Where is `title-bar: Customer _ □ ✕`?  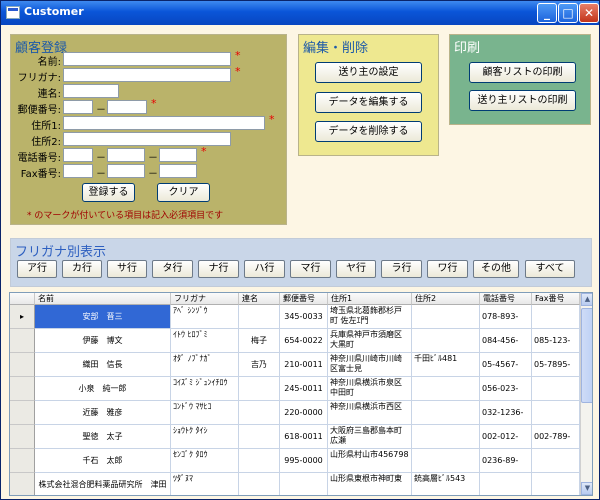 title-bar: Customer _ □ ✕ is located at coordinates (300, 13).